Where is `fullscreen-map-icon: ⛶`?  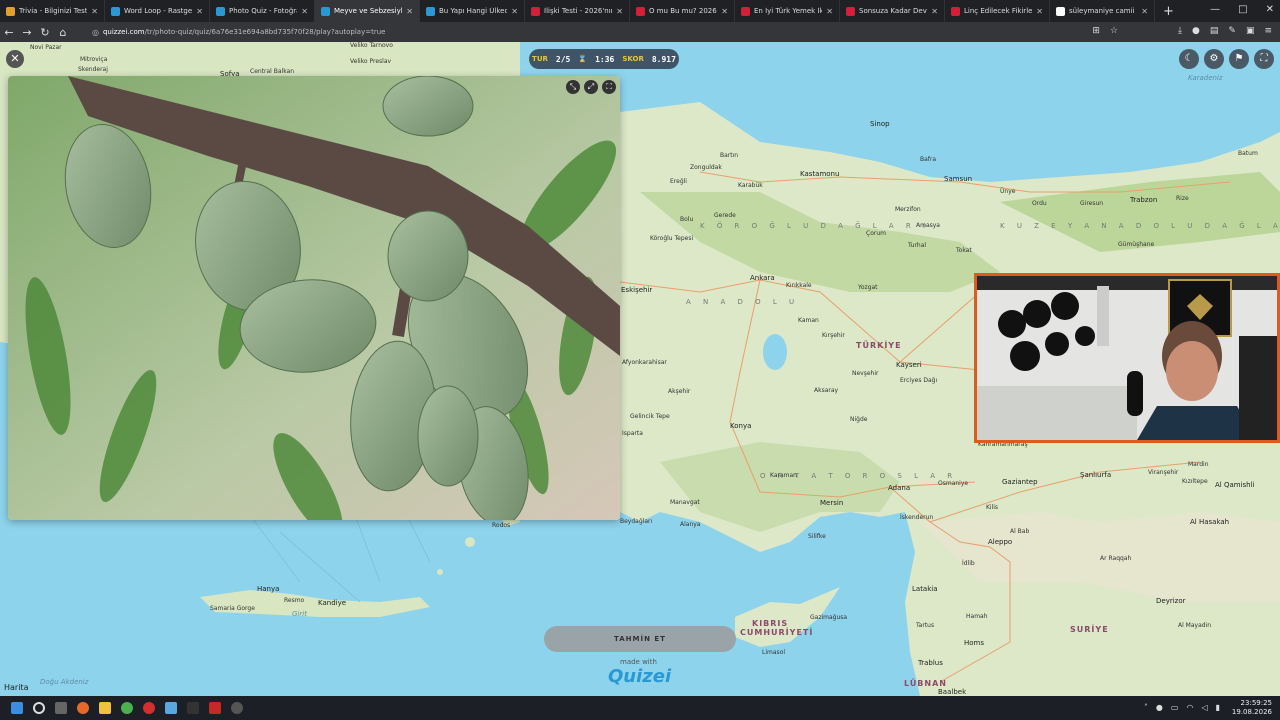 fullscreen-map-icon: ⛶ is located at coordinates (1264, 59).